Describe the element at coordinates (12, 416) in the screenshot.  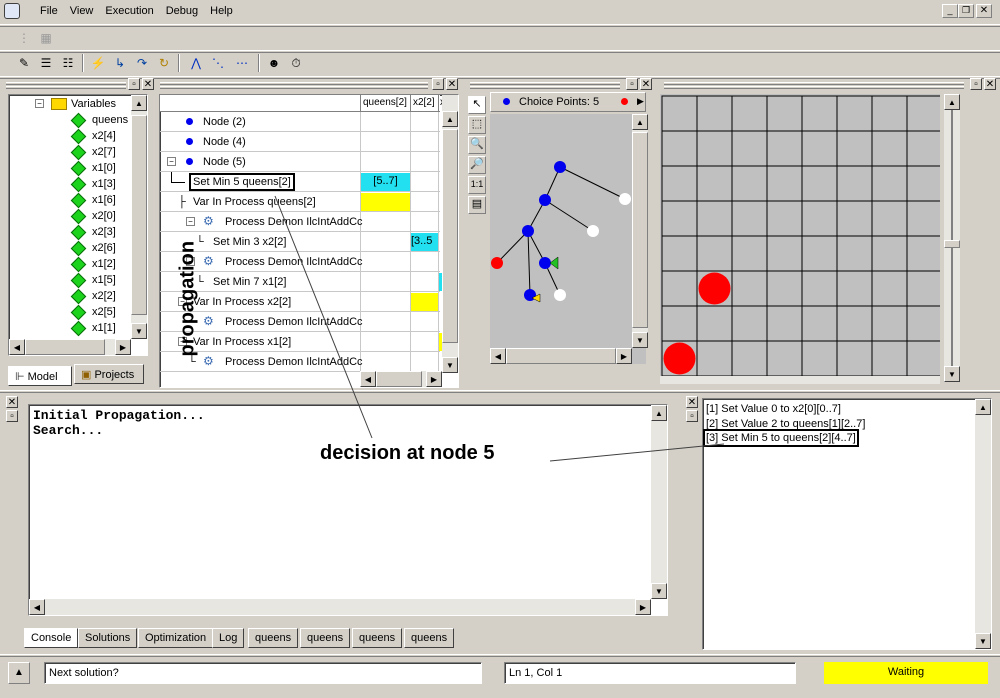
I see `console-panel-undock-icon: ▫` at that location.